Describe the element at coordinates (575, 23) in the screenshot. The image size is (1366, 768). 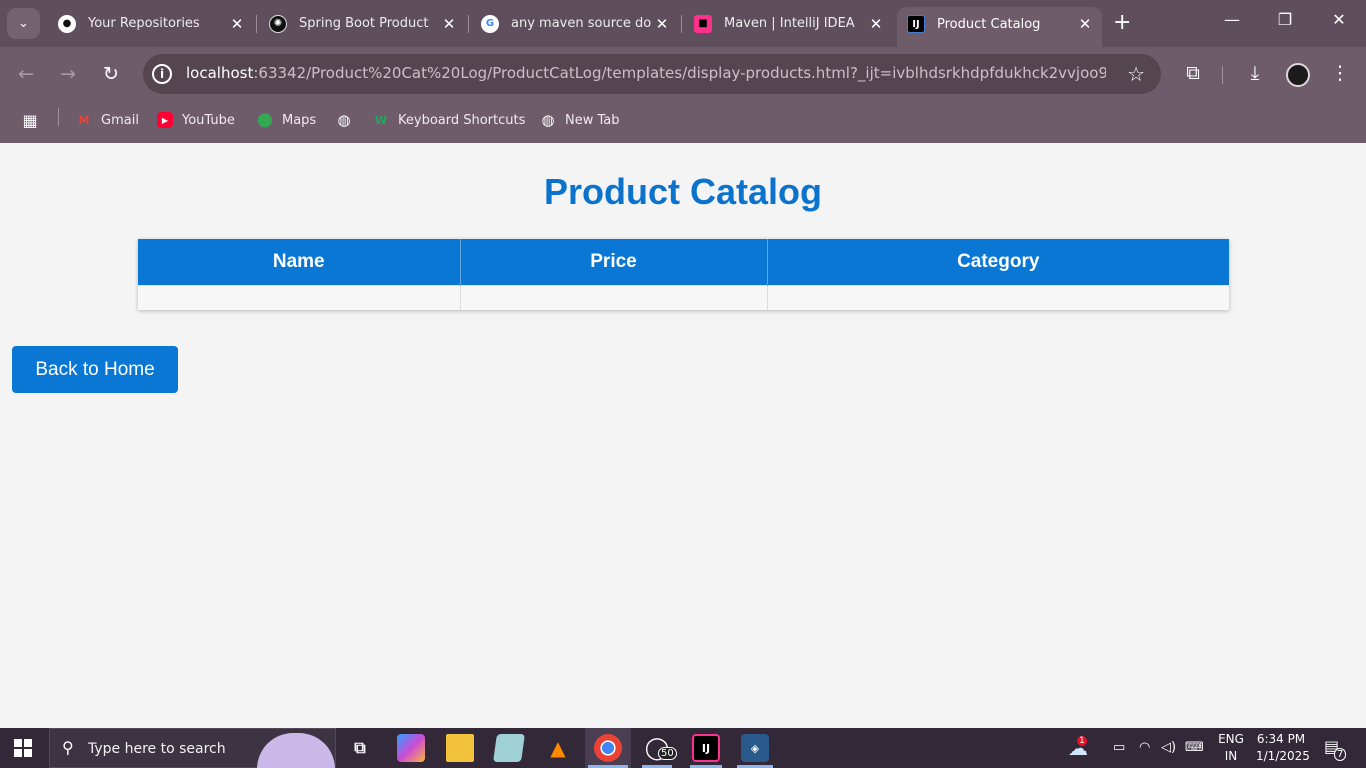
I see `tab-maven-search: G any maven source do ✕` at that location.